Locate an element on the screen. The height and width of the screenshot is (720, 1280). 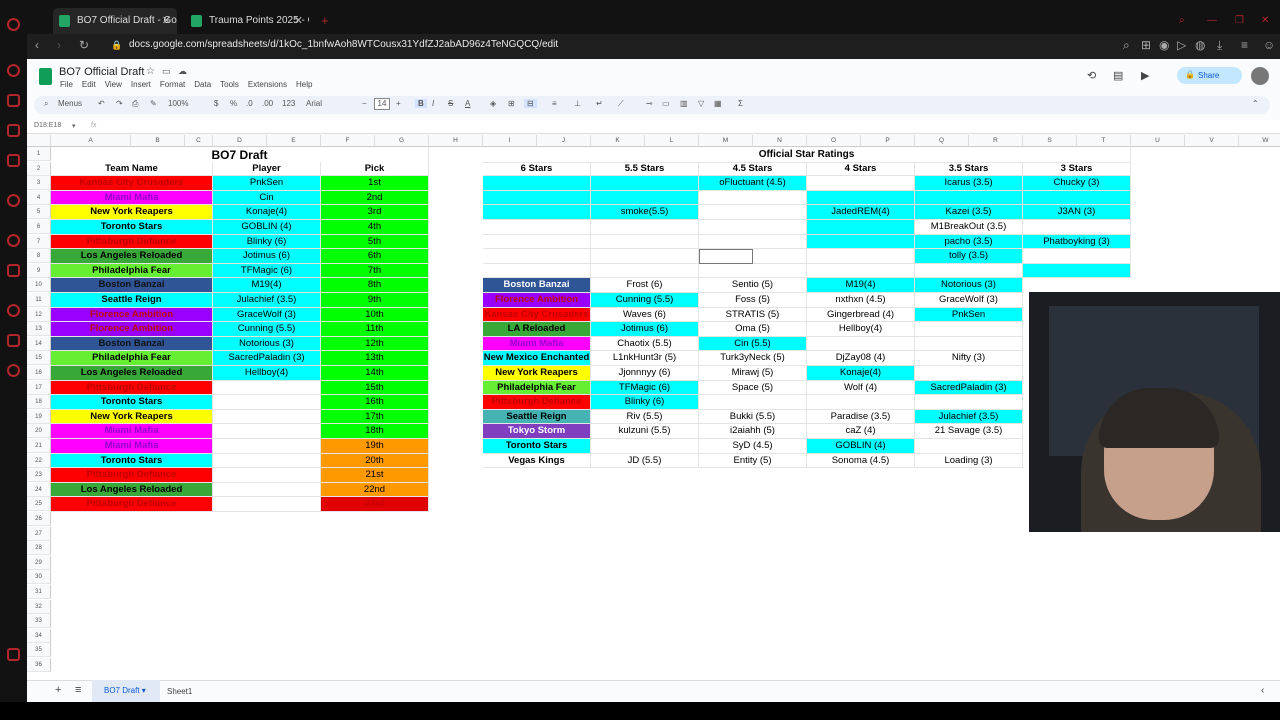
search-tabs-icon: ⌕ is located at coordinates (1186, 21).